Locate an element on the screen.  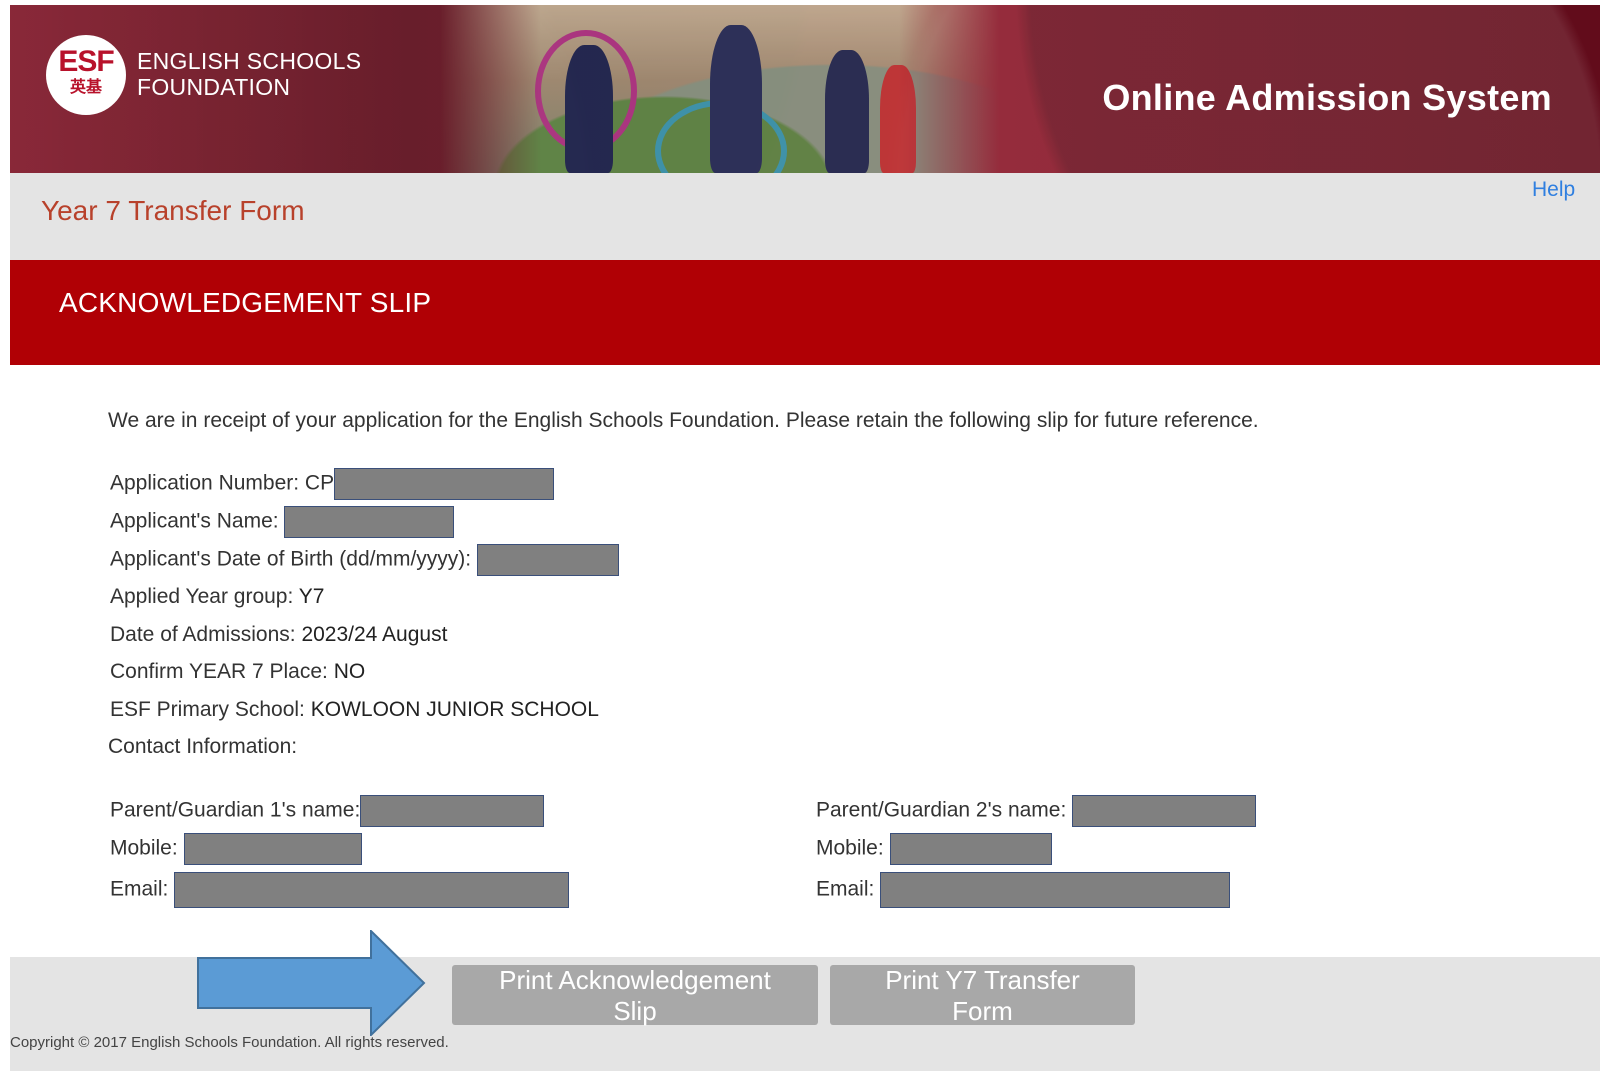
help-link: Help is located at coordinates (1553, 190).